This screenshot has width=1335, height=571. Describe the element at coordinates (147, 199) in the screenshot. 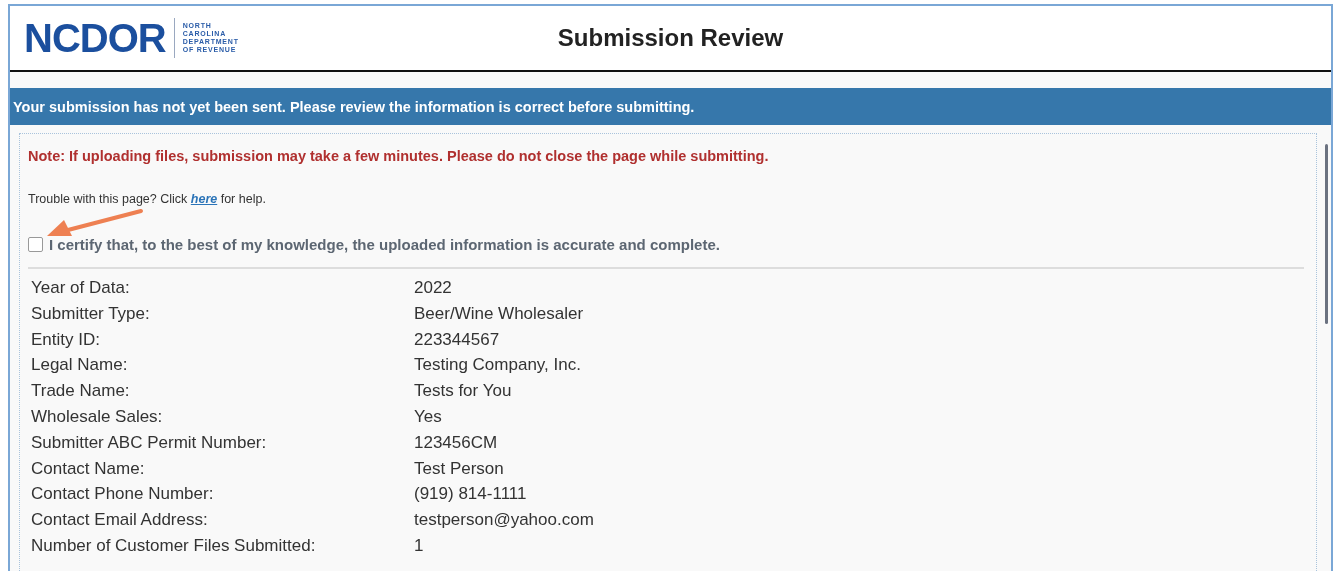

I see `help-text: Trouble with this page? Click here for help.` at that location.